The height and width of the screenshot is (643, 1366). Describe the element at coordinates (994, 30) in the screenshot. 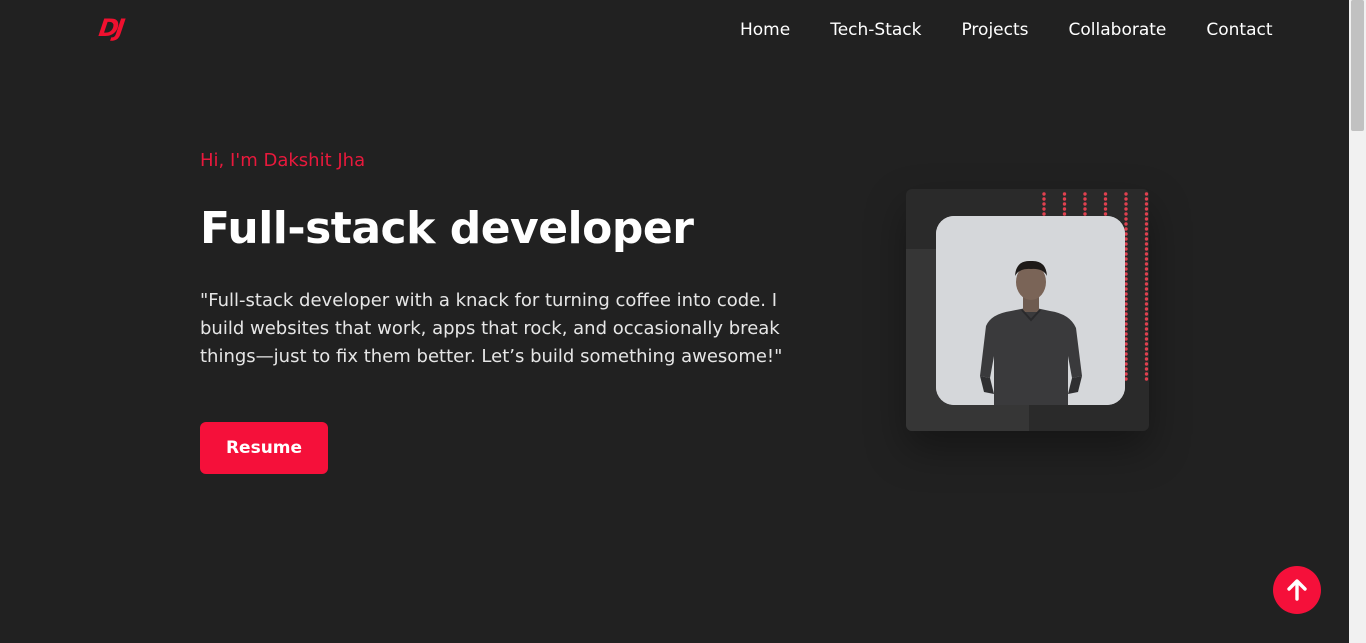

I see `nav-projects: Projects` at that location.